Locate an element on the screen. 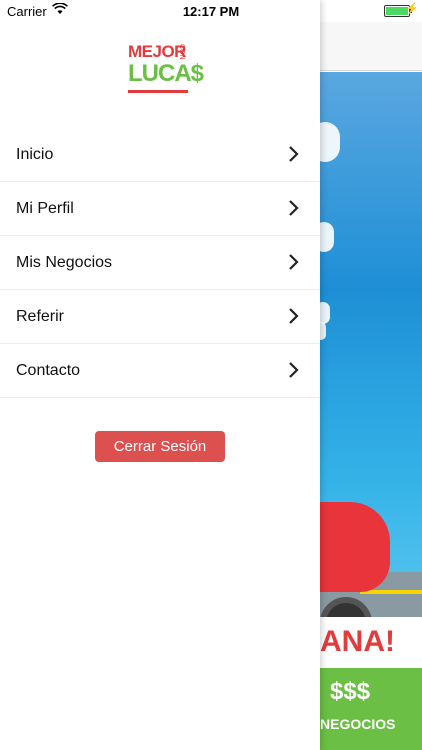 The width and height of the screenshot is (422, 750). menu-item-label: Contacto is located at coordinates (48, 370).